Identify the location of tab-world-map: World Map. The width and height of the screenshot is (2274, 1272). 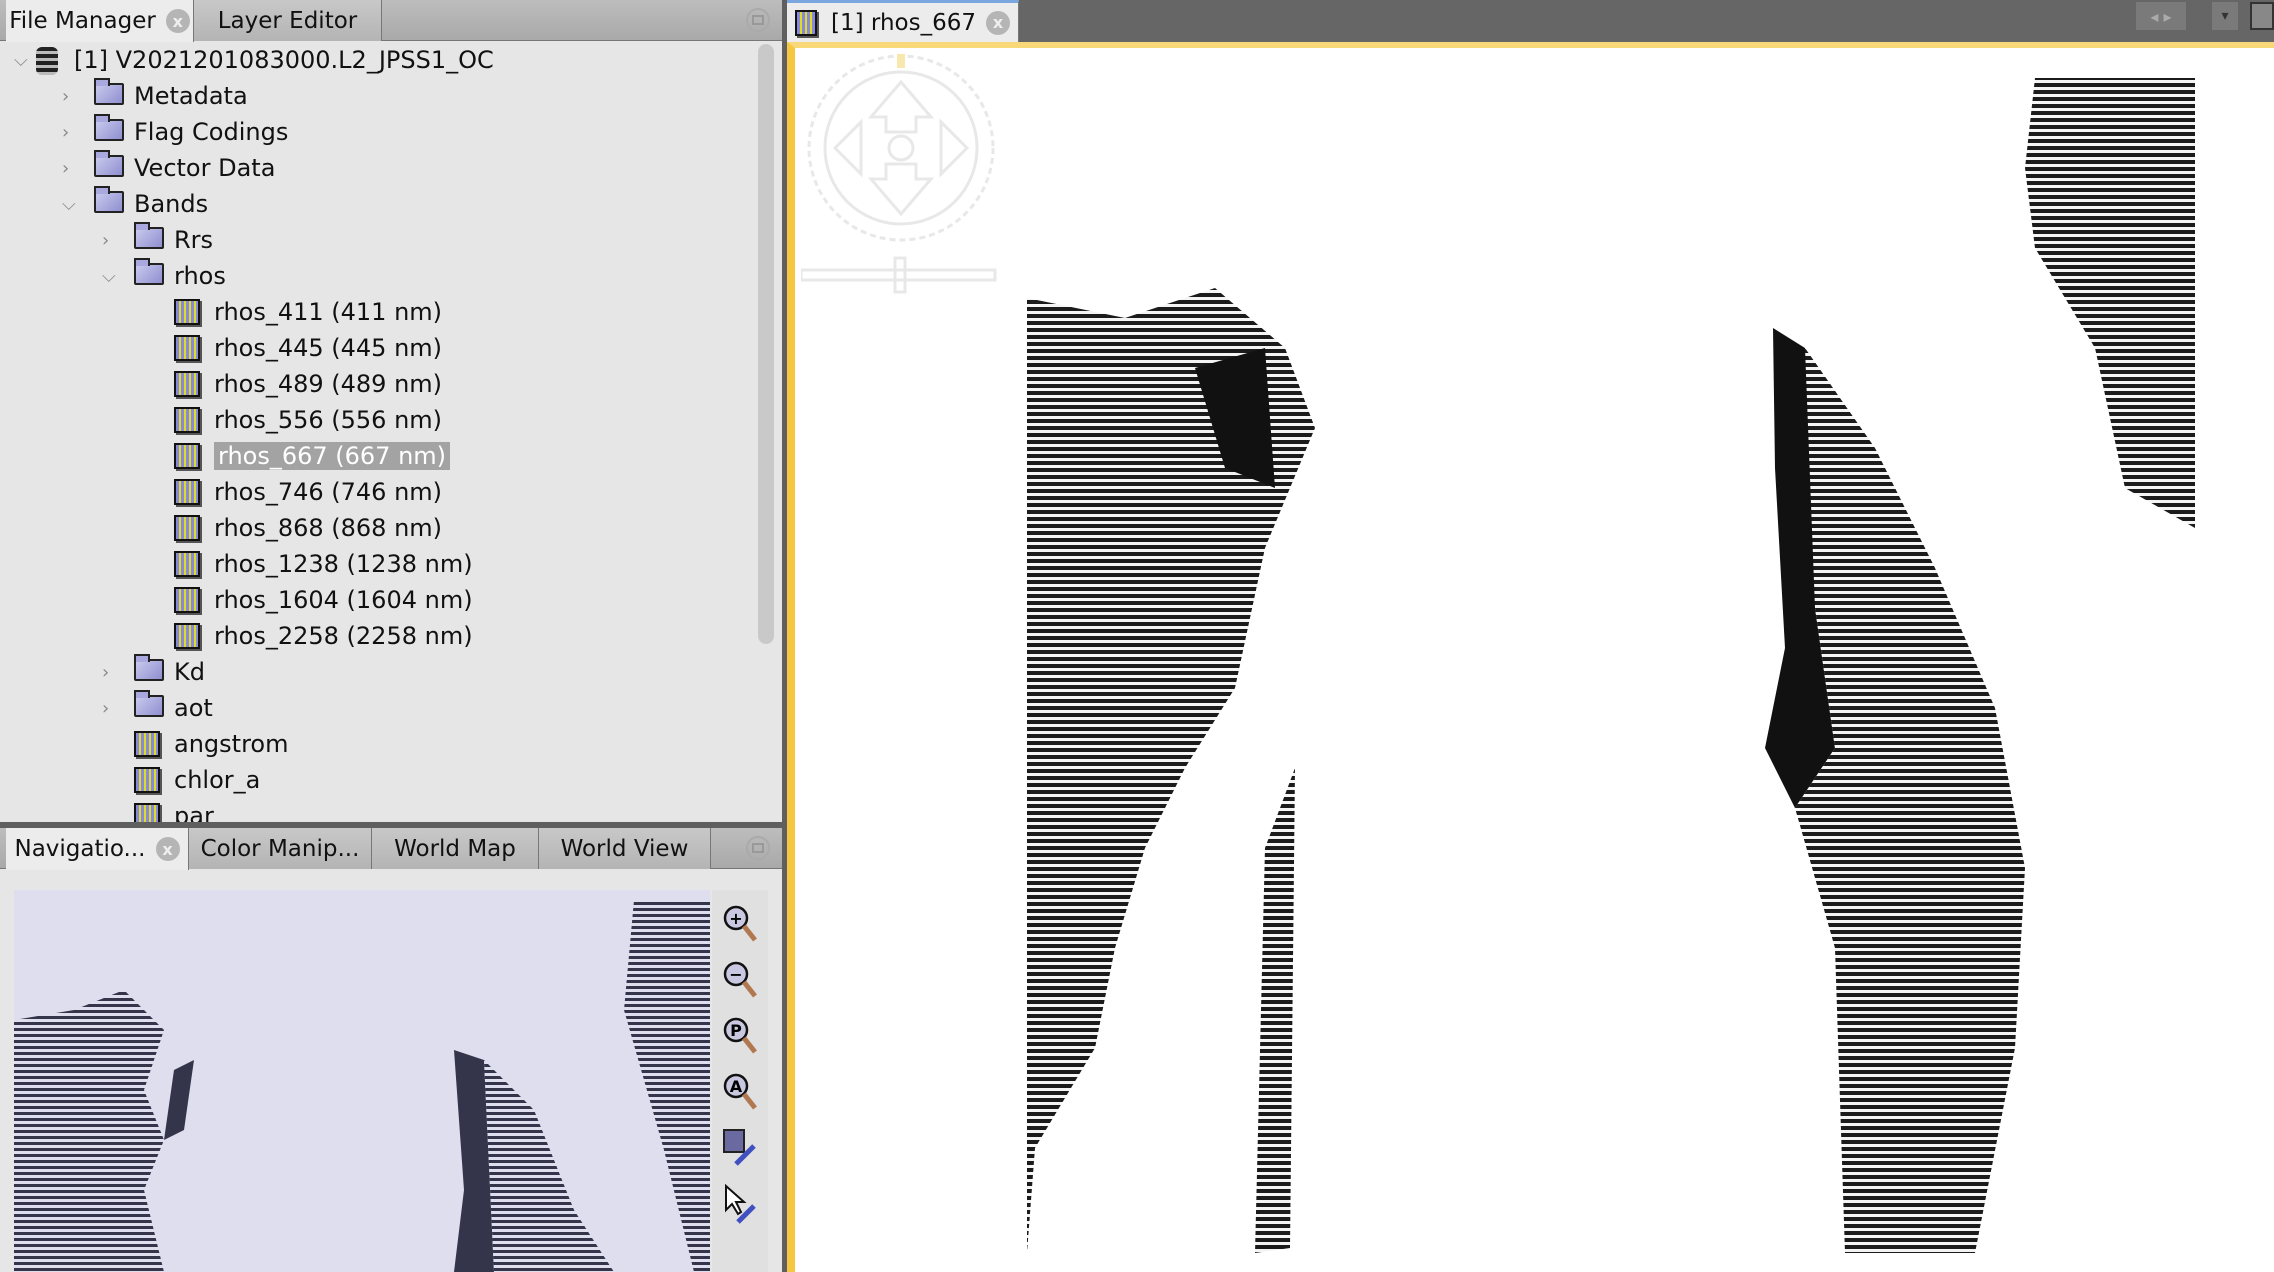
(455, 848).